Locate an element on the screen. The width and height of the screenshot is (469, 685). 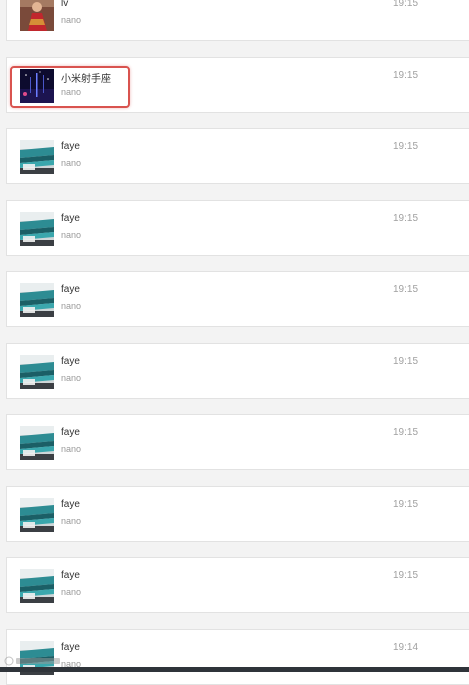
bottom-bar is located at coordinates (234, 669).